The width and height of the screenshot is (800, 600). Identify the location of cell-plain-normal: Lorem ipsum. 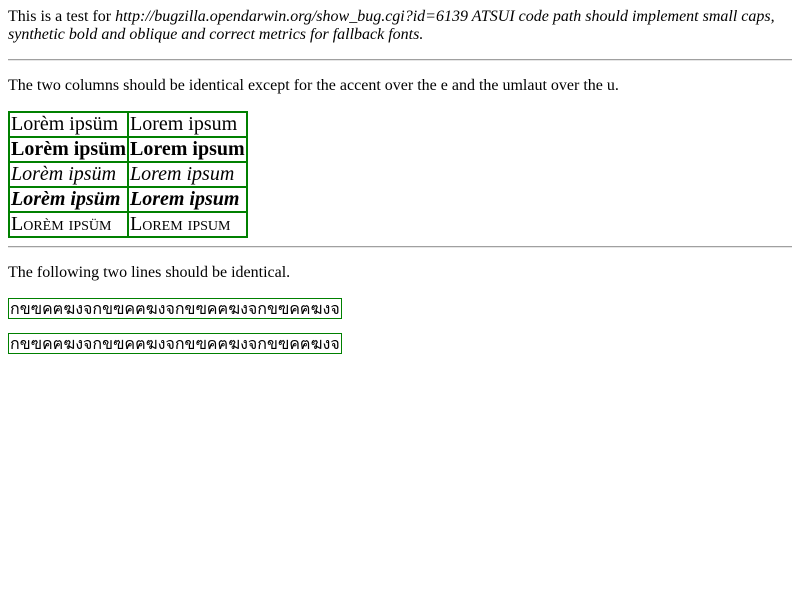
(187, 124).